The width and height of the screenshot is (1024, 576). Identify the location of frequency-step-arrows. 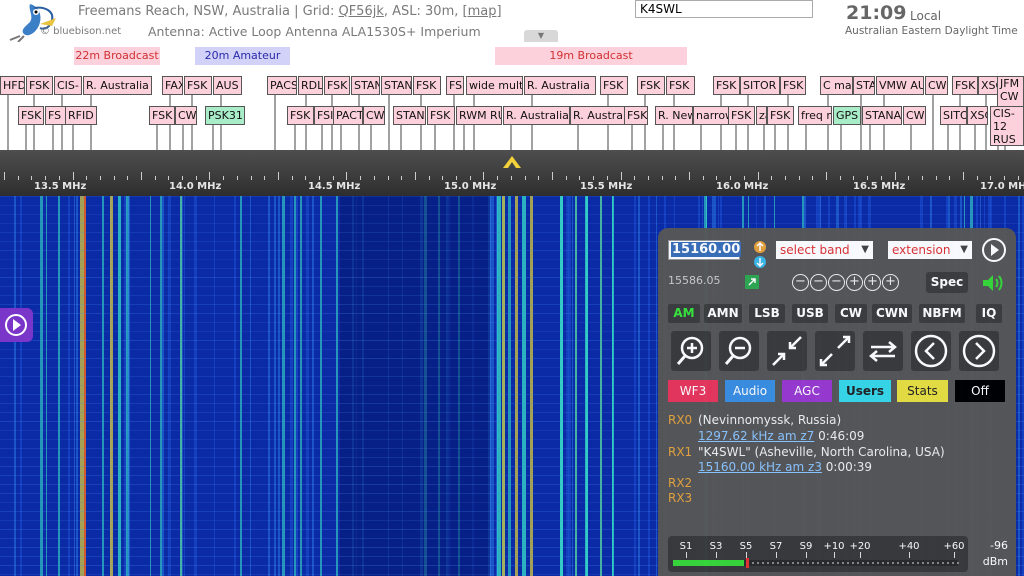
(760, 255).